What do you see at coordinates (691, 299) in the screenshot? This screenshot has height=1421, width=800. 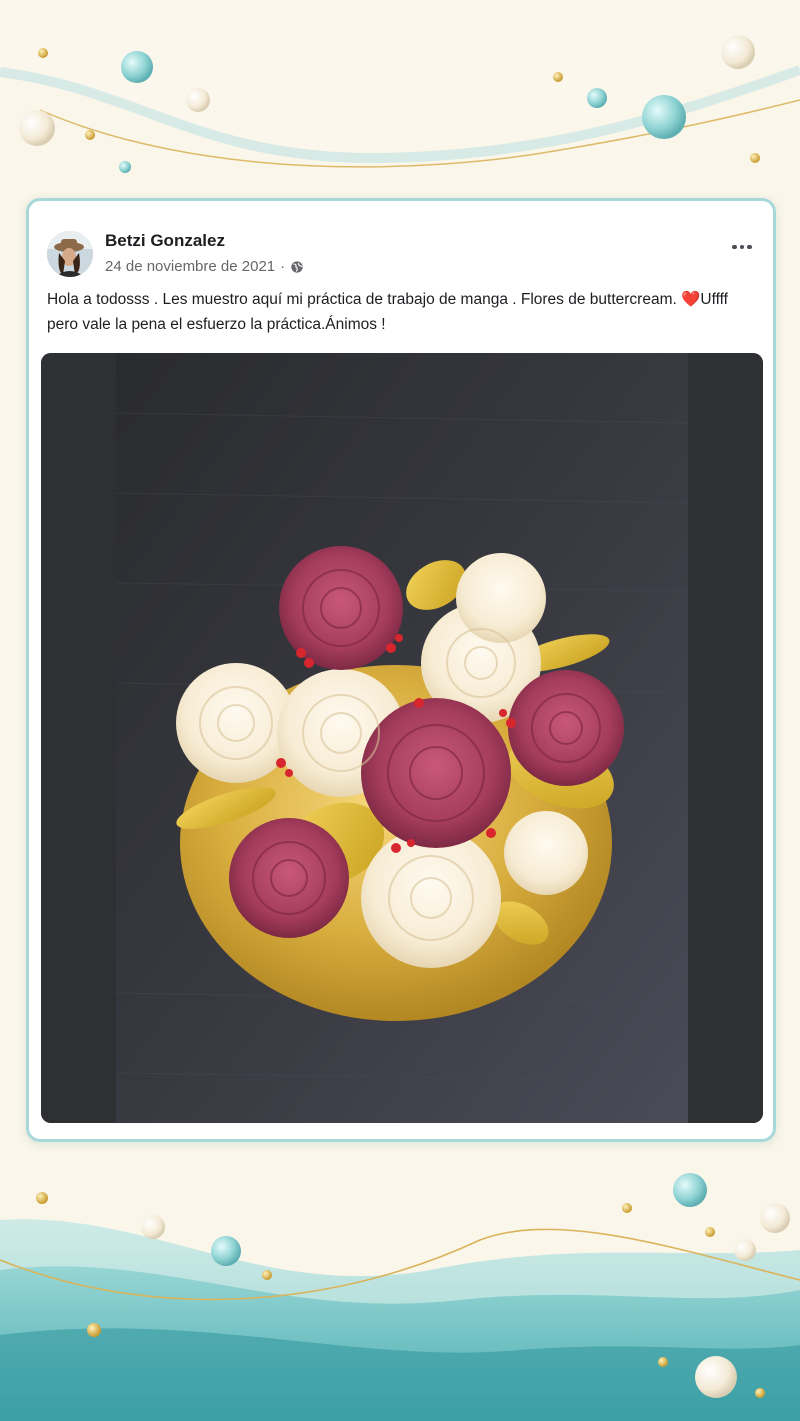 I see `heart-emoji: ❤️` at bounding box center [691, 299].